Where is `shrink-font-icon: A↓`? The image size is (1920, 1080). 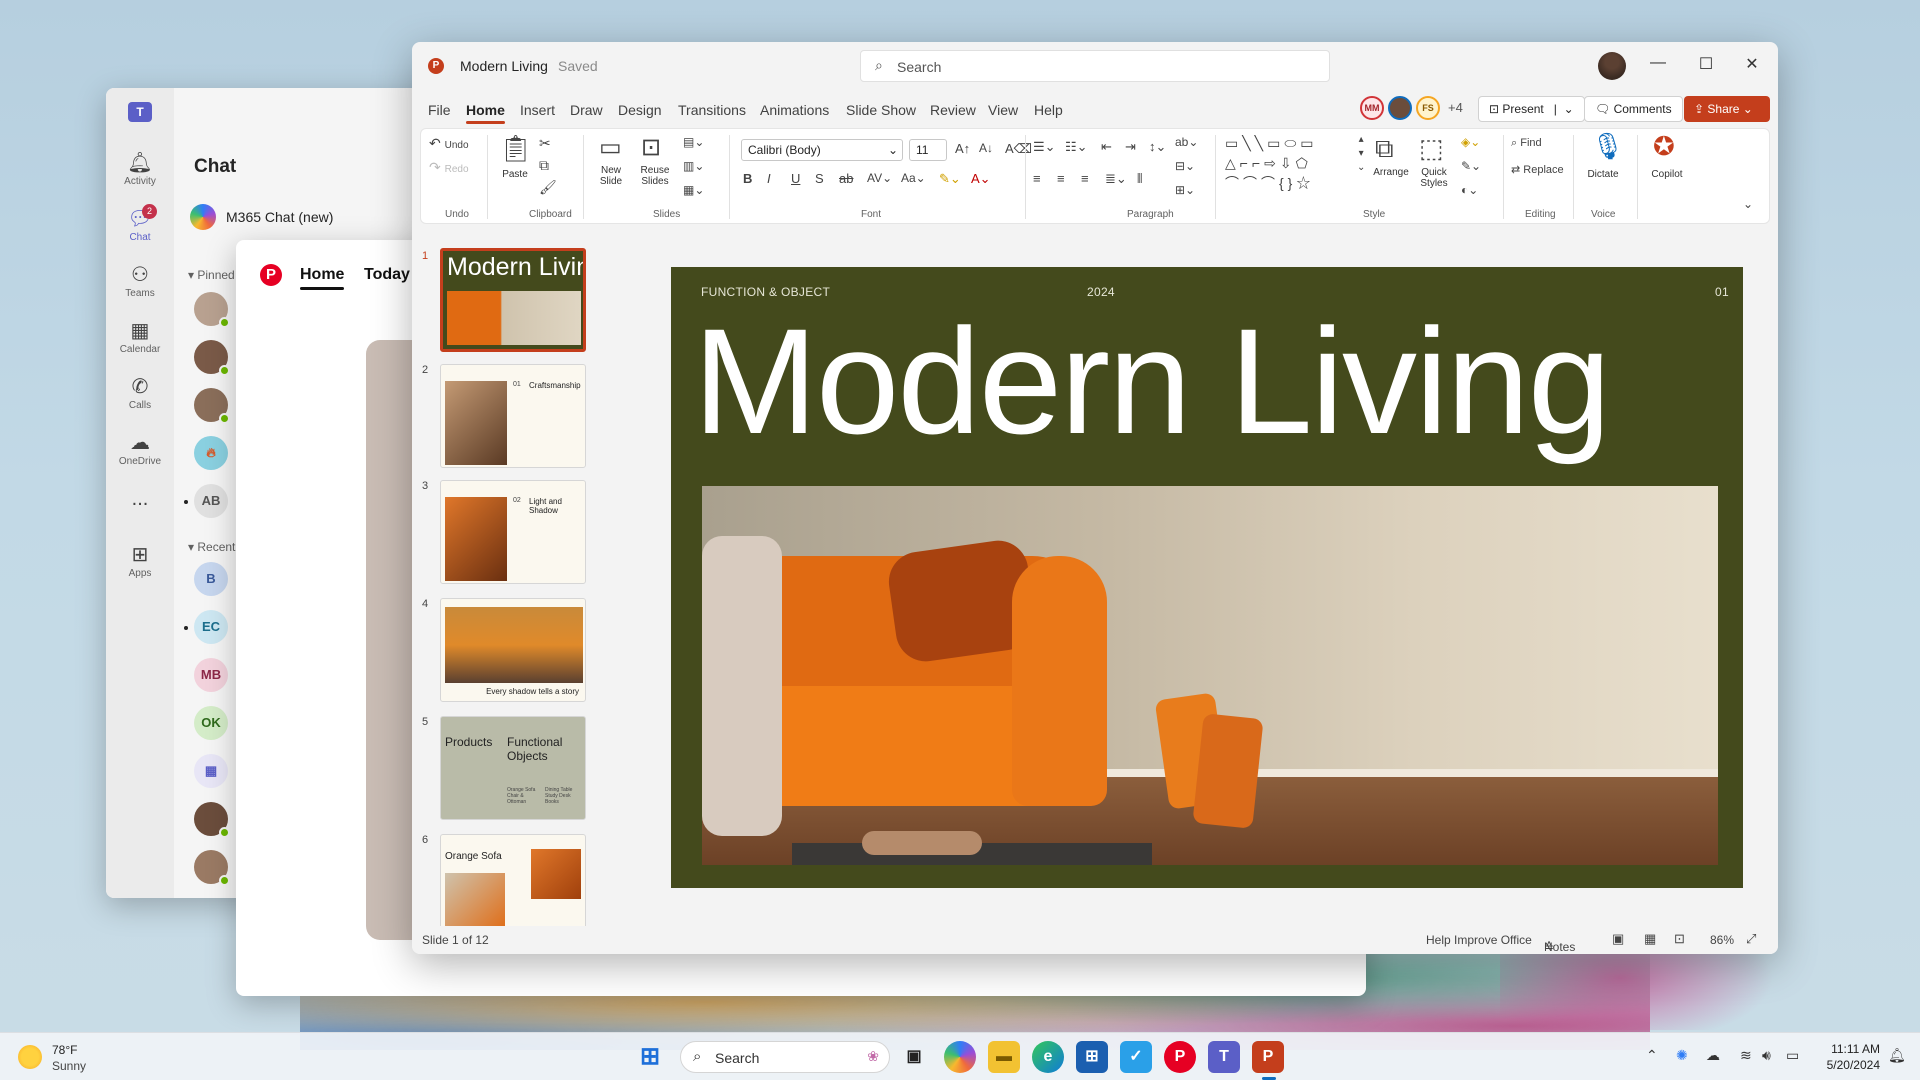 shrink-font-icon: A↓ is located at coordinates (986, 148).